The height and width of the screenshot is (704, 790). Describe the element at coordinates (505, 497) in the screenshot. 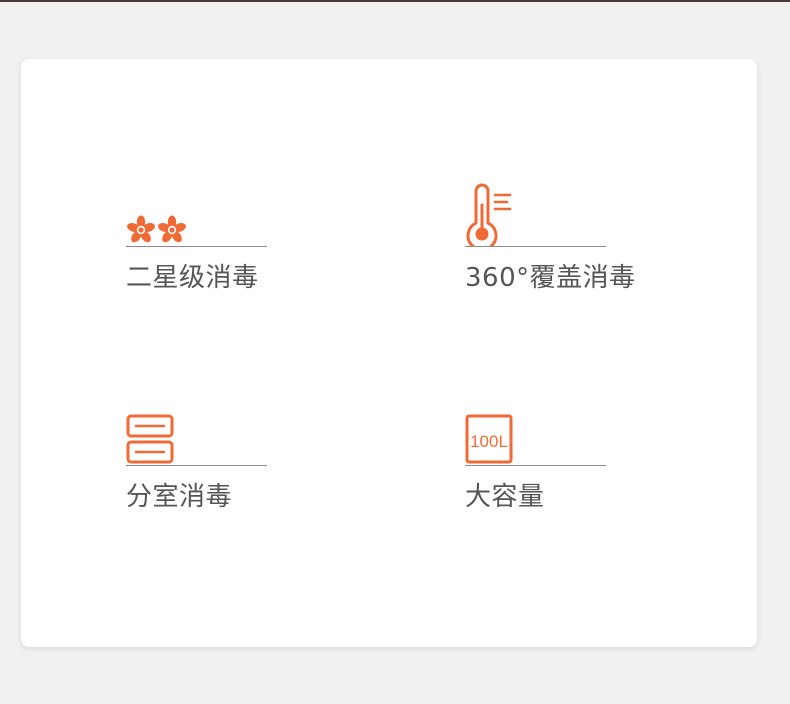

I see `feature-label: 大容量` at that location.